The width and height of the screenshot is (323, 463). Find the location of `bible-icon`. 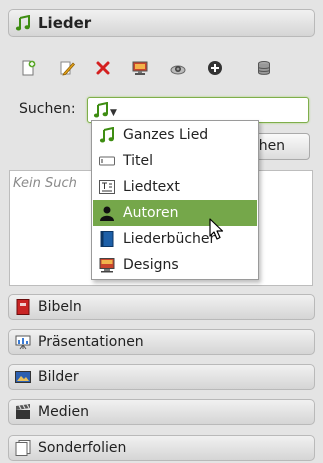

bible-icon is located at coordinates (23, 307).